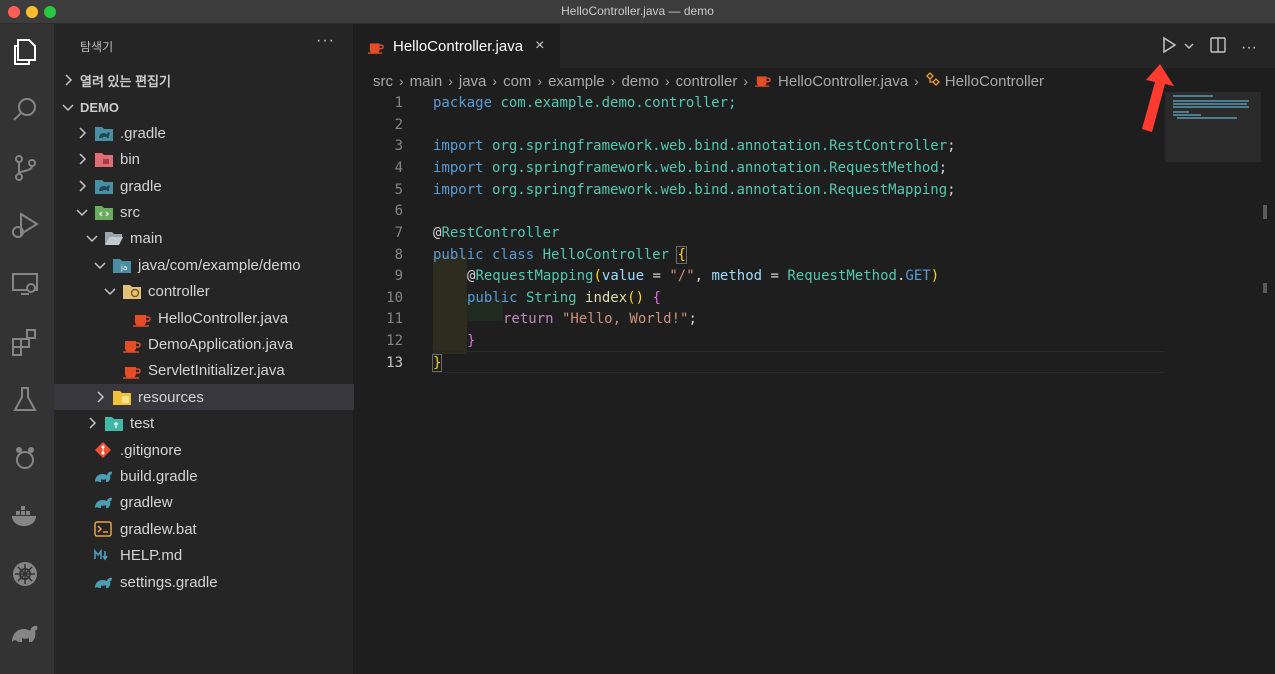  I want to click on docker-icon, so click(25, 516).